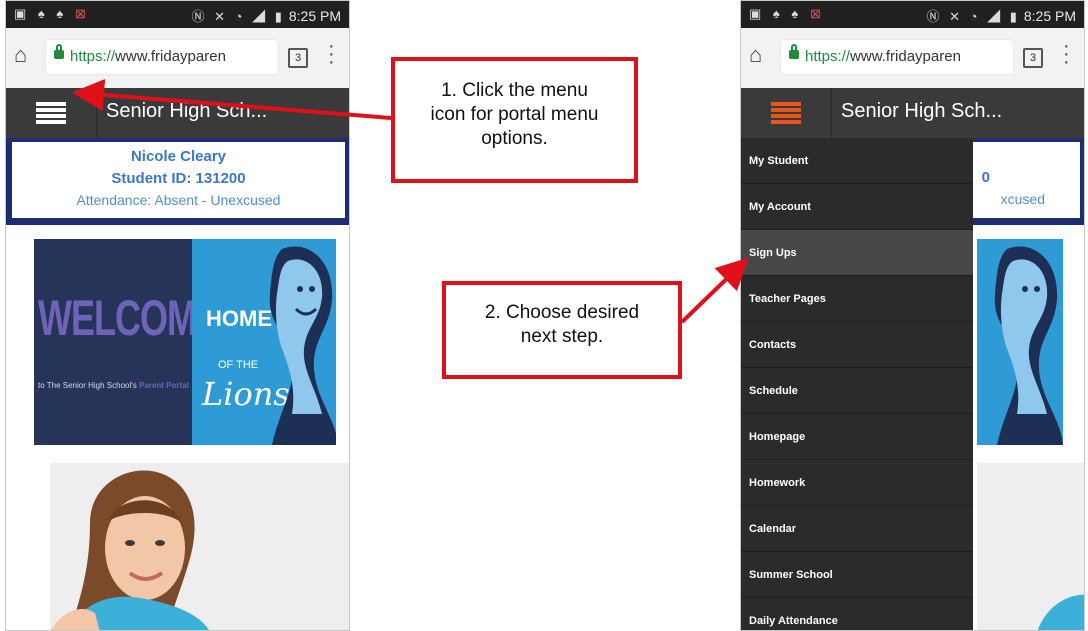 This screenshot has width=1088, height=631. I want to click on attendance-status: Attendance: Absent - Unexcused, so click(178, 200).